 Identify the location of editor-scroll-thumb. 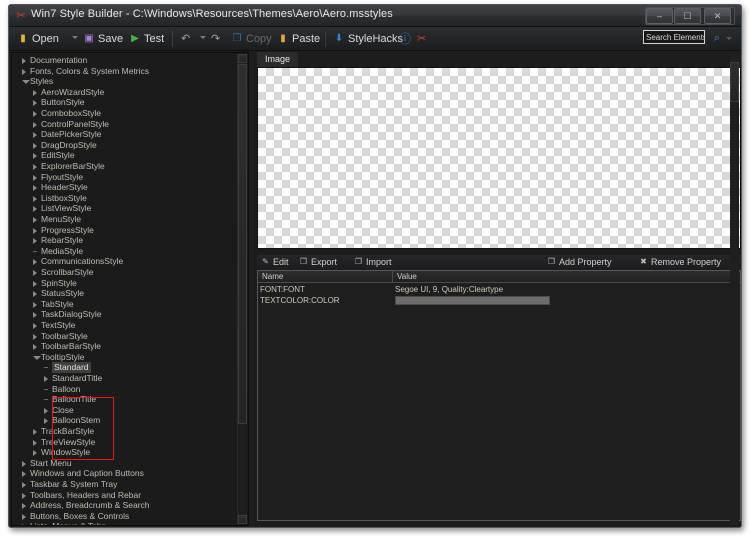
(734, 82).